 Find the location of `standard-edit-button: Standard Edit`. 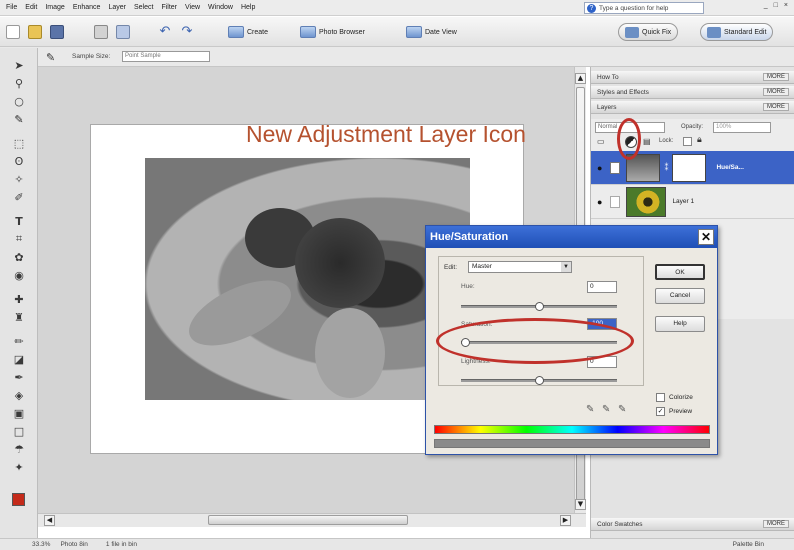

standard-edit-button: Standard Edit is located at coordinates (737, 32).